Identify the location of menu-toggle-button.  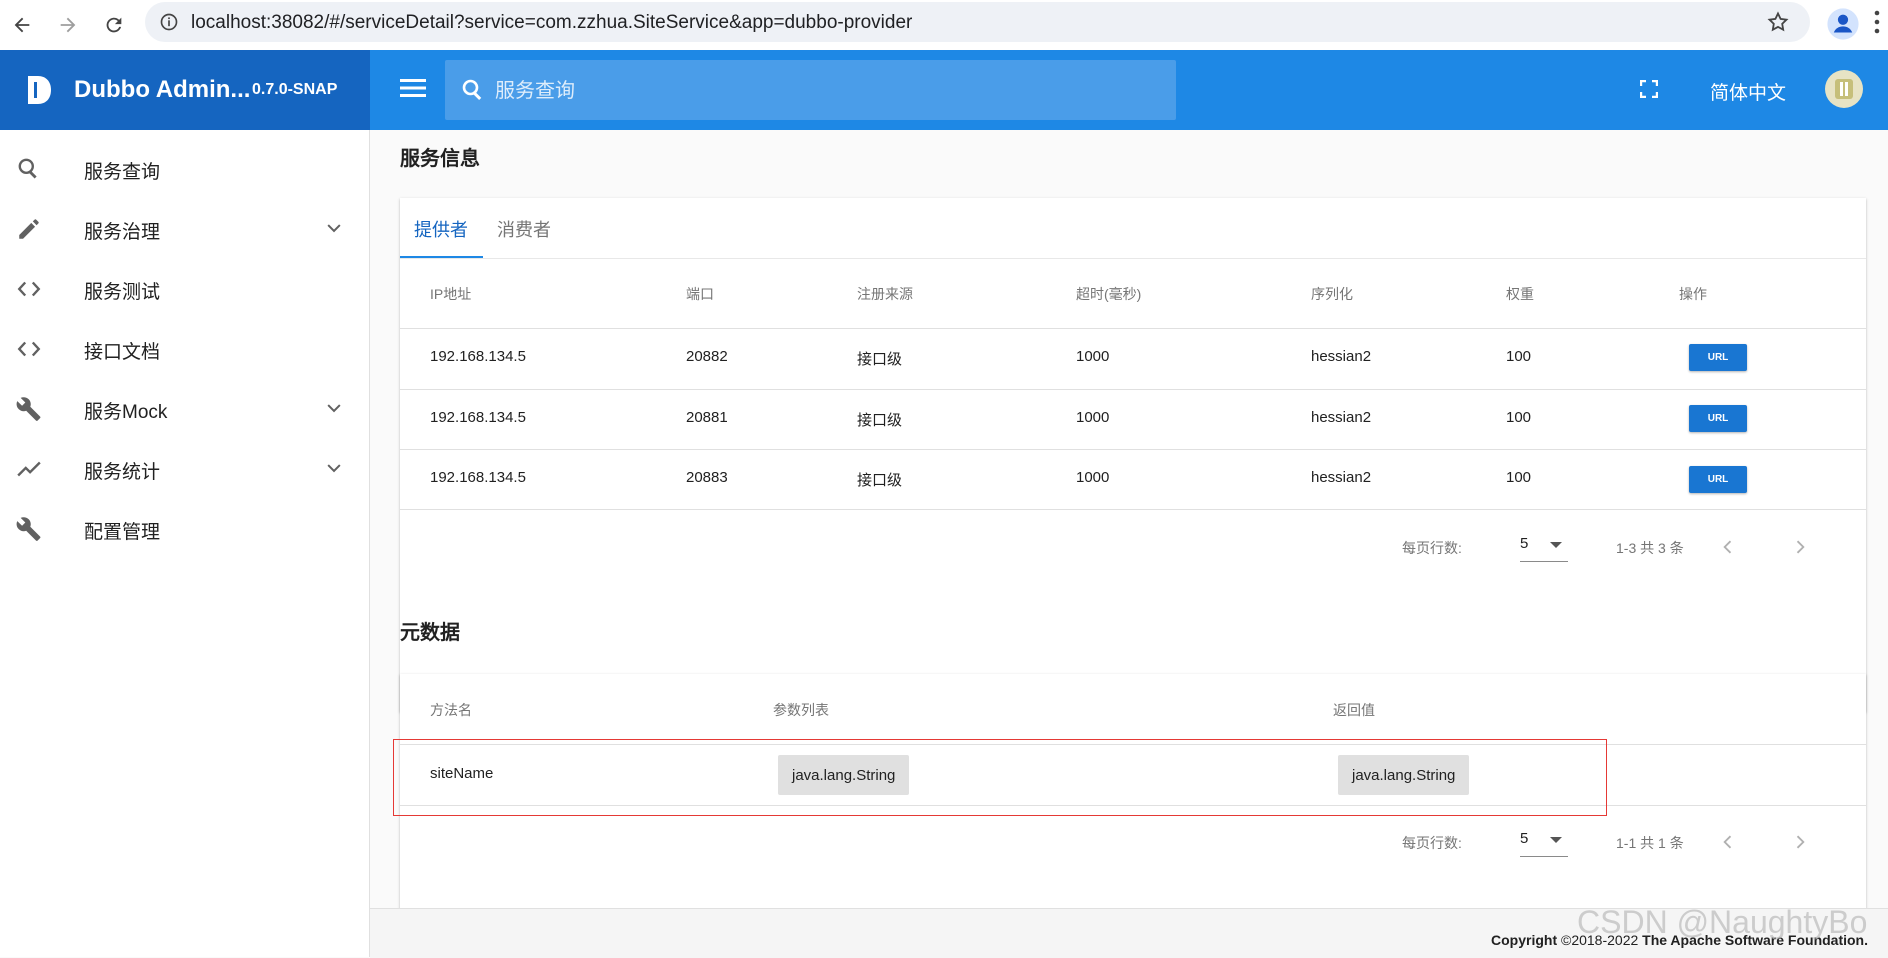
(413, 90).